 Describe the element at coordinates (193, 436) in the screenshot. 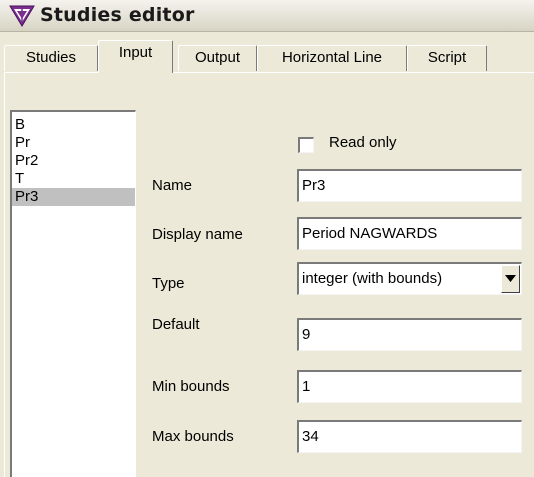

I see `max-bounds-label: Max bounds` at that location.